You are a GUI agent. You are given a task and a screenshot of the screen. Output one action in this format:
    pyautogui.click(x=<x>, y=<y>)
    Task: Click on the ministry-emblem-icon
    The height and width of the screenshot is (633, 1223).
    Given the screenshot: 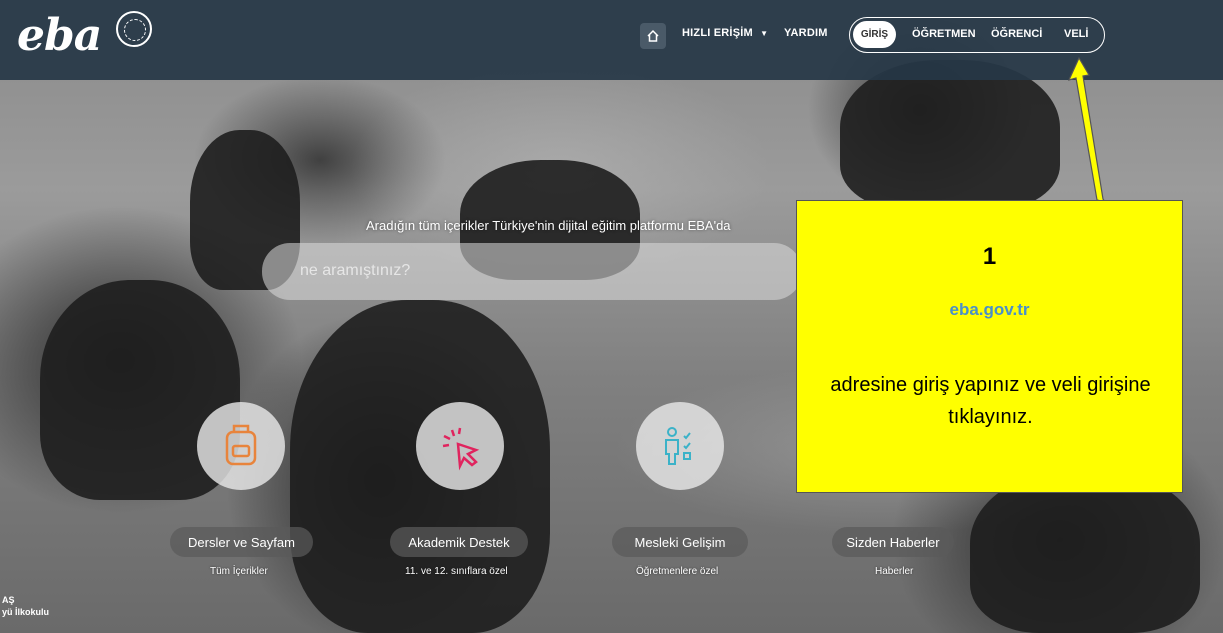 What is the action you would take?
    pyautogui.click(x=134, y=29)
    